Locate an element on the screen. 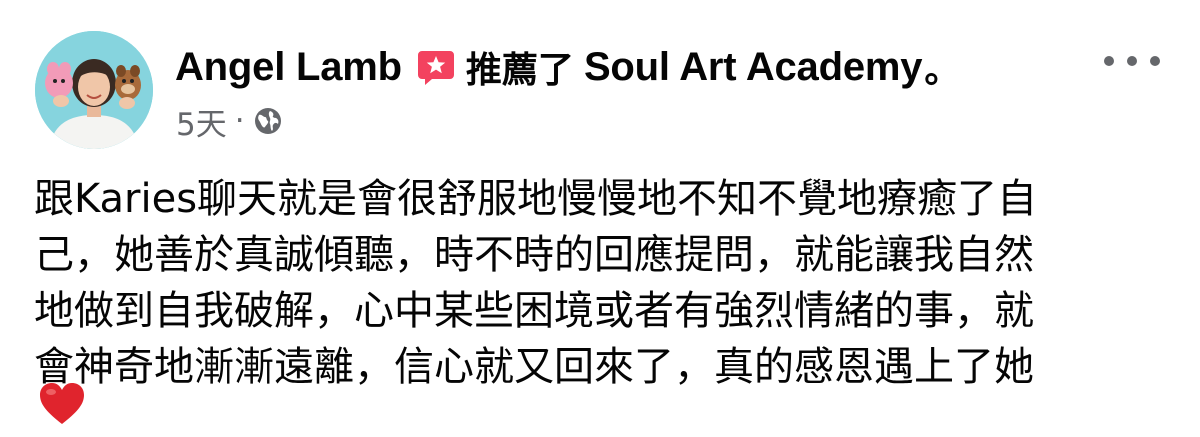 This screenshot has width=1200, height=437. post-text-line: 己，她善於真誠傾聽，時不時的回應提問，就能讓我自然 is located at coordinates (534, 255).